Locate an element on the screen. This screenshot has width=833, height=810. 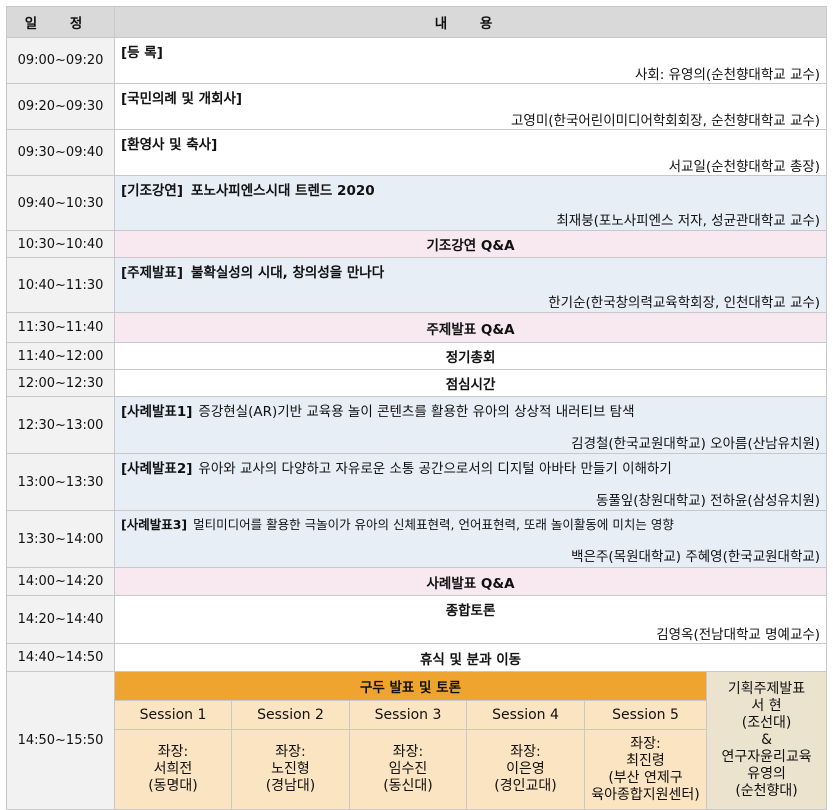
special-line: 기획주제발표 is located at coordinates (766, 689).